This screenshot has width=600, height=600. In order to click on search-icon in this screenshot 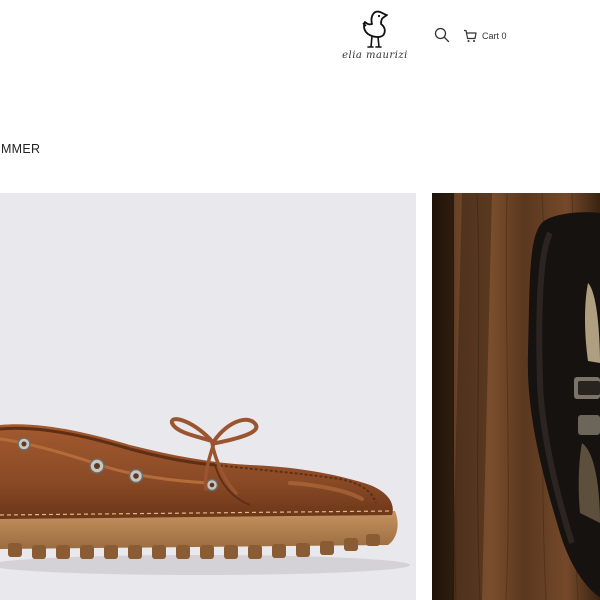, I will do `click(442, 35)`.